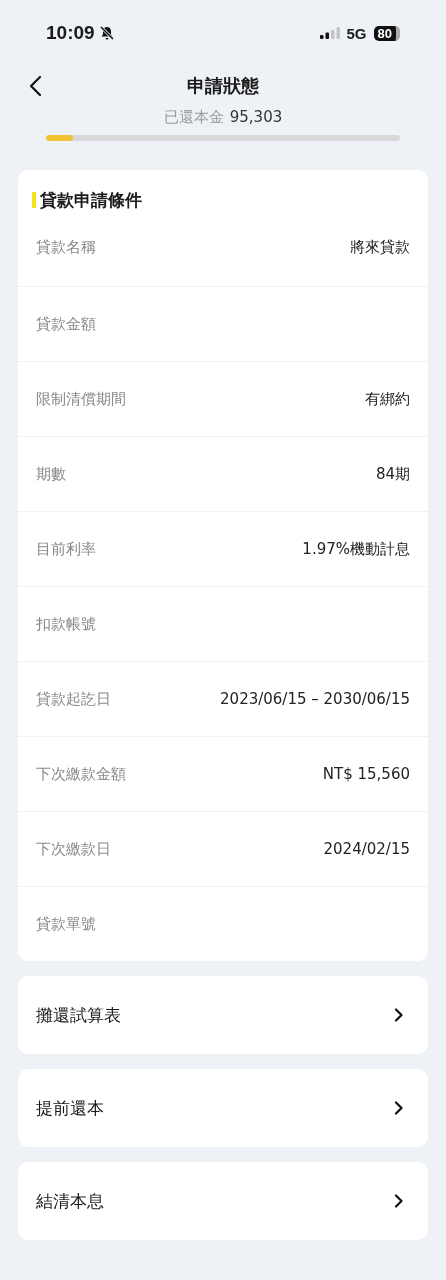  Describe the element at coordinates (81, 774) in the screenshot. I see `row-label: 下次繳款金額` at that location.